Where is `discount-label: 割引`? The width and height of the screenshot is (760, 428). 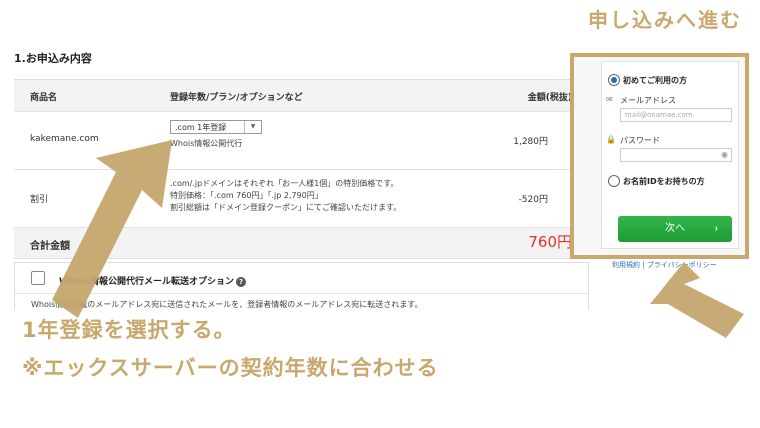 discount-label: 割引 is located at coordinates (39, 200).